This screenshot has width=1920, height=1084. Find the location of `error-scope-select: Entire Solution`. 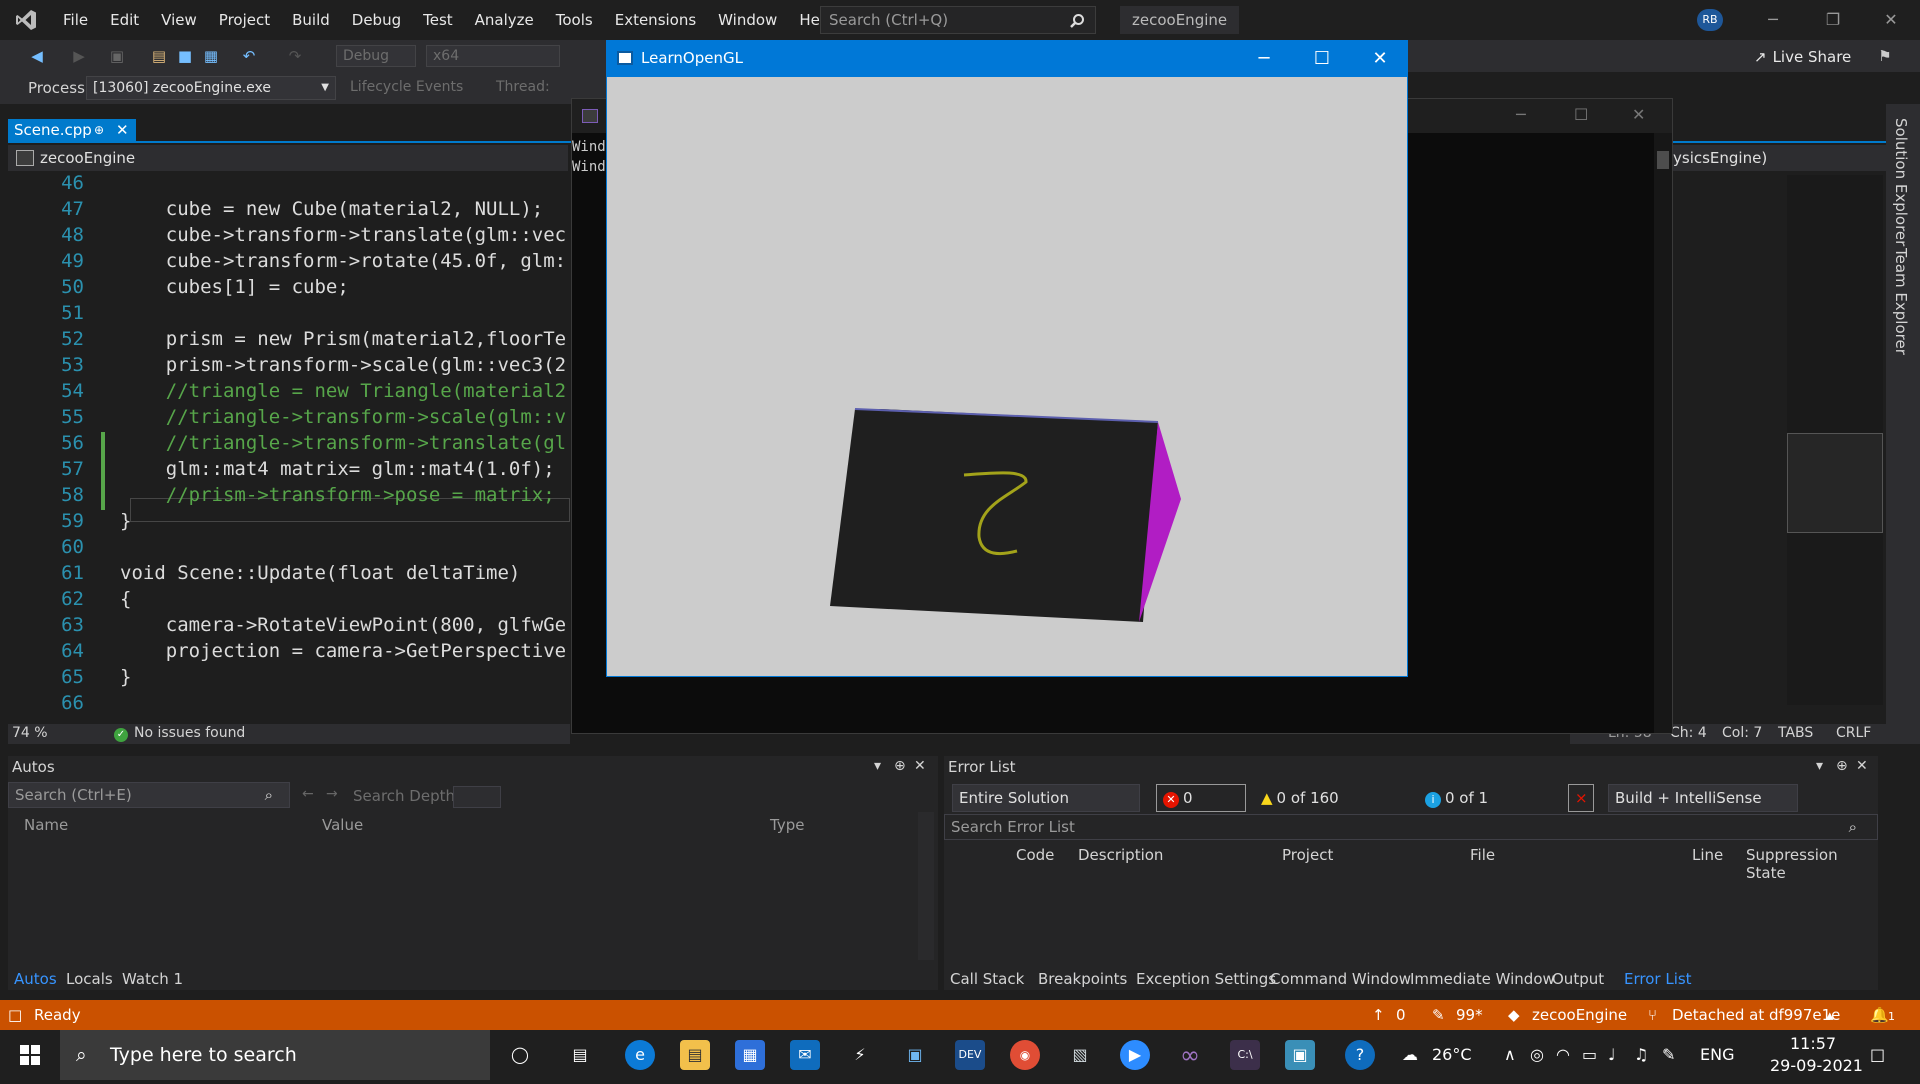

error-scope-select: Entire Solution is located at coordinates (1046, 798).